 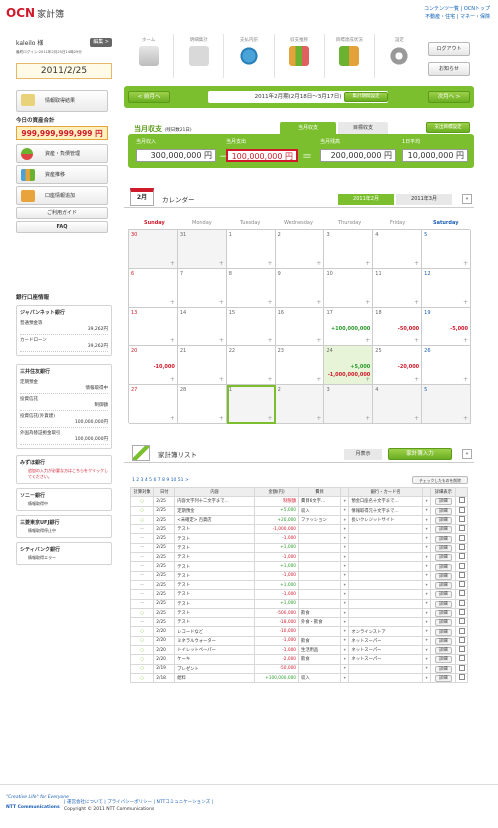 I want to click on calendar-day: 19 + -5,000, so click(x=447, y=327).